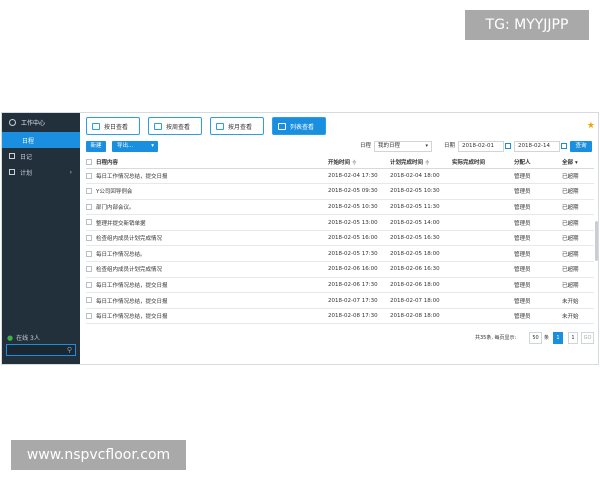 The height and width of the screenshot is (480, 600). I want to click on query-button: 查询, so click(581, 146).